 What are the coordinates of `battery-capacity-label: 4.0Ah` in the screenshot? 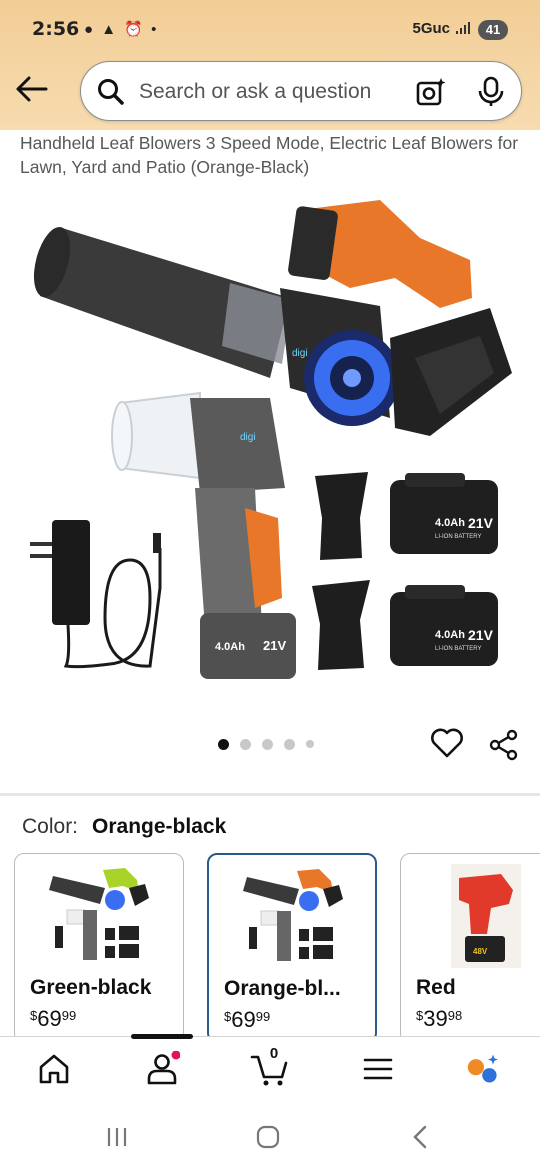 It's located at (230, 647).